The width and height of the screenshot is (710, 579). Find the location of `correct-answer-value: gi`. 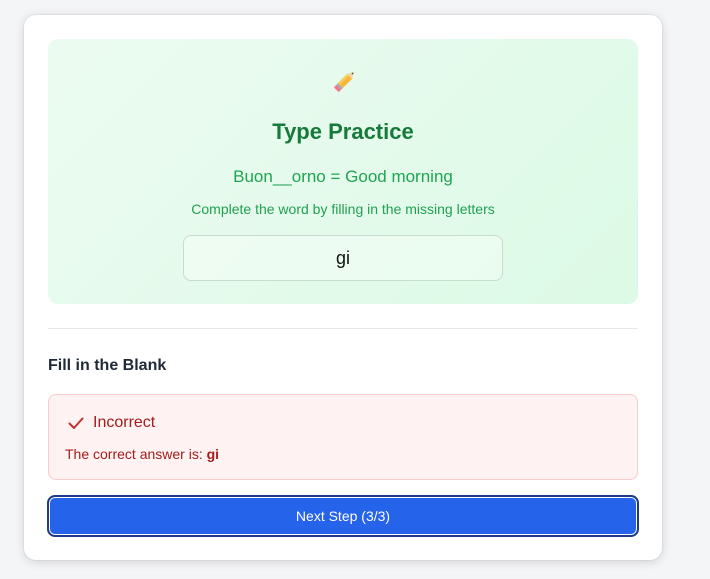

correct-answer-value: gi is located at coordinates (213, 454).